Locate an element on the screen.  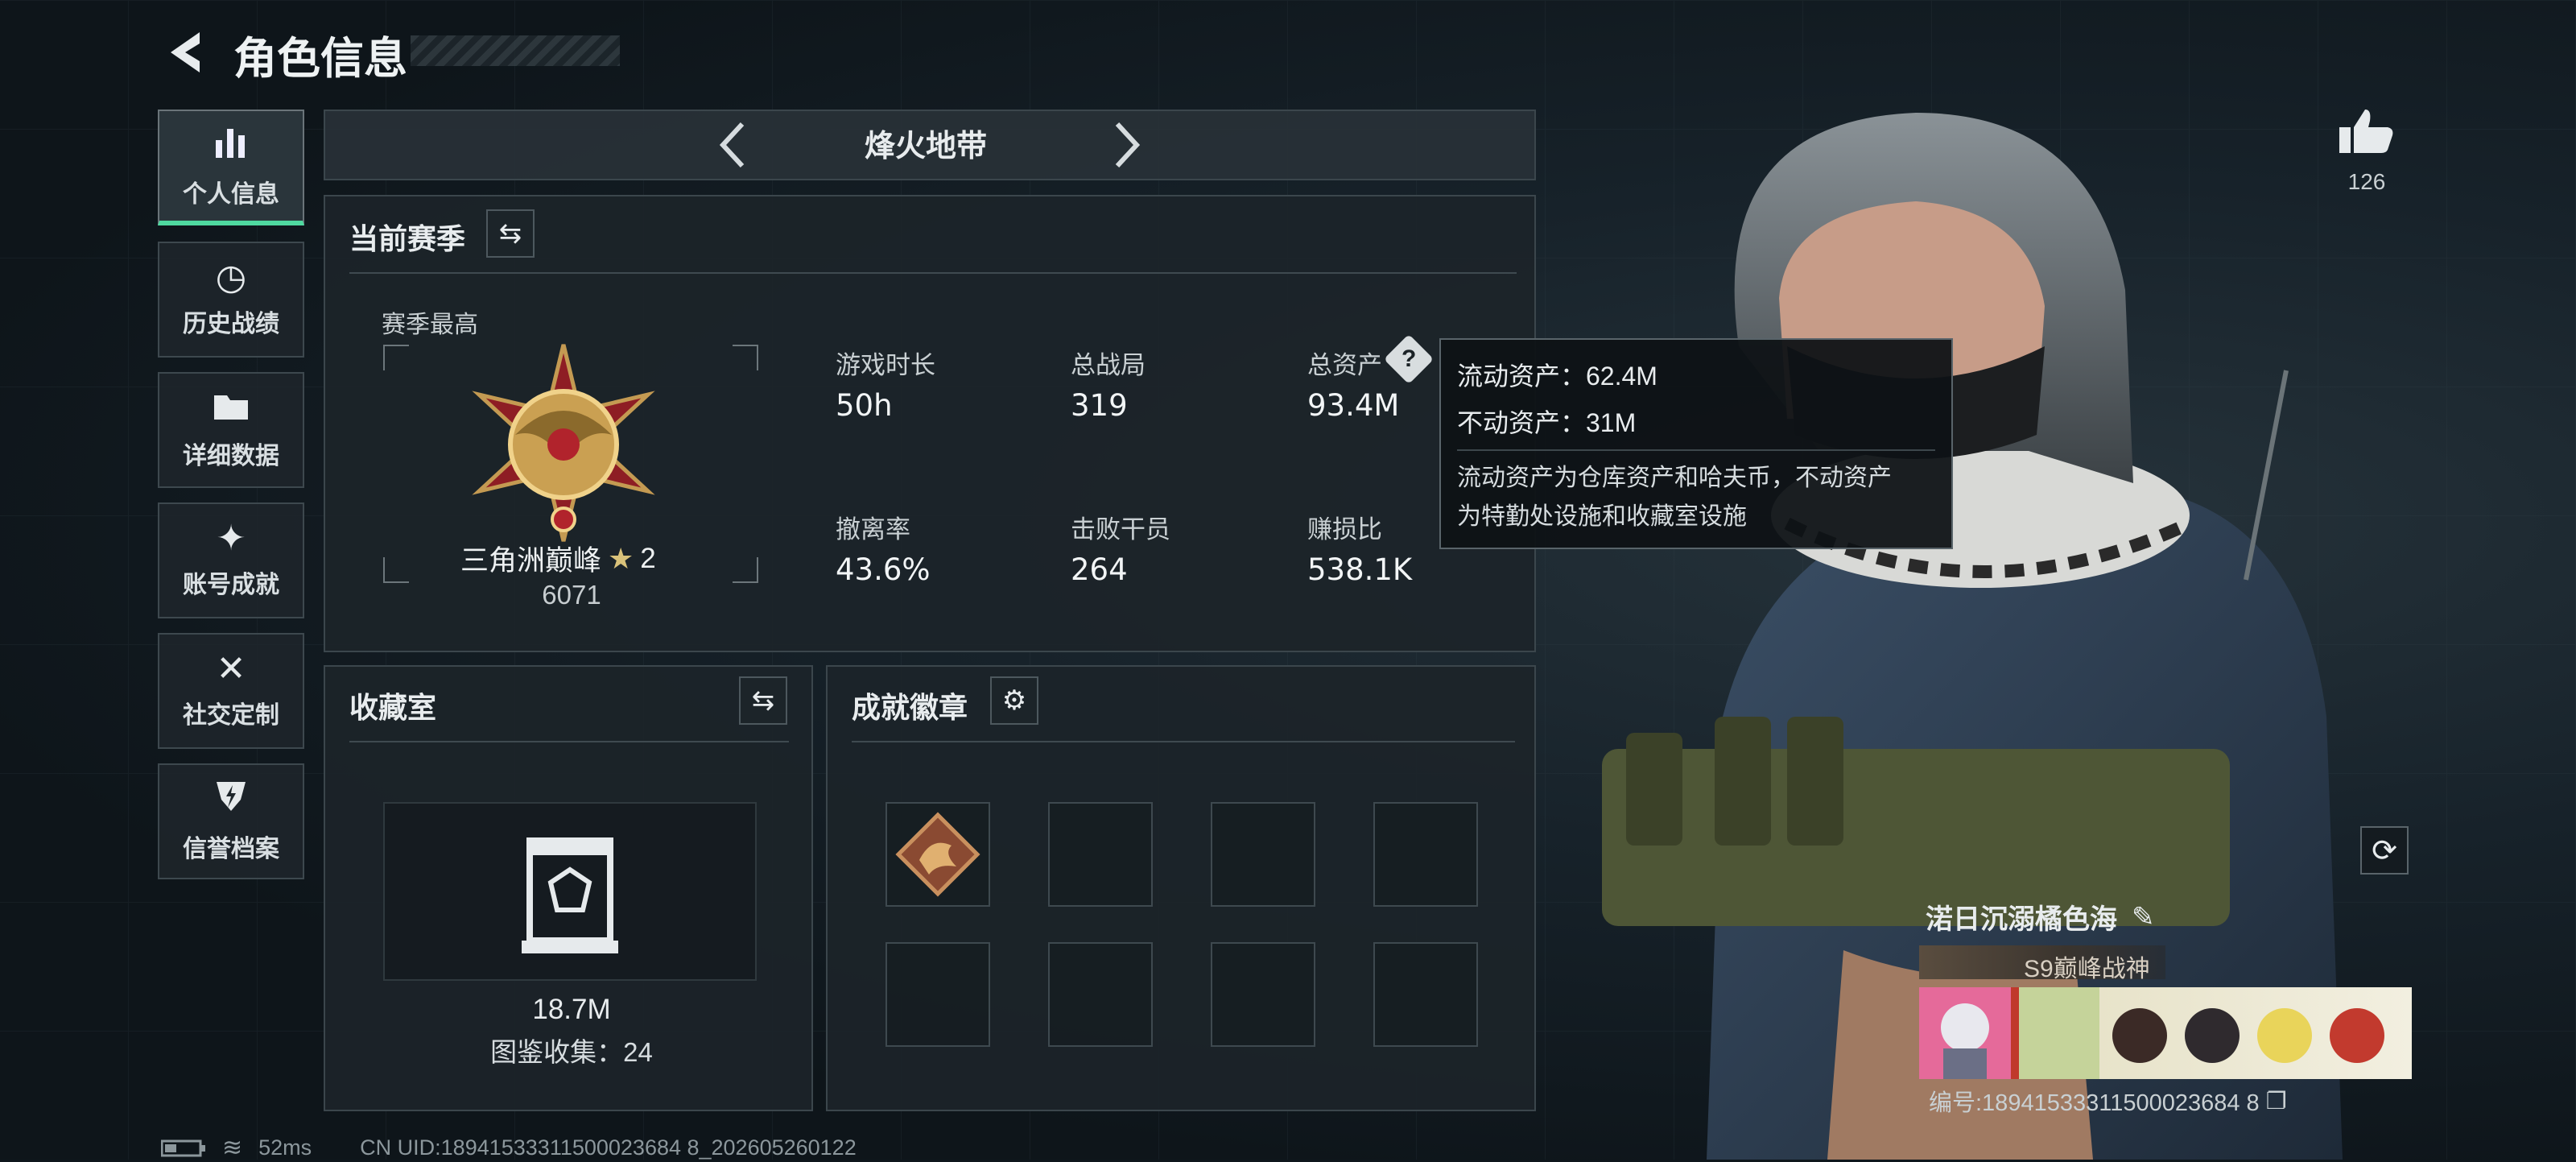
sidebar-item-label: 个人信息 is located at coordinates (231, 194).